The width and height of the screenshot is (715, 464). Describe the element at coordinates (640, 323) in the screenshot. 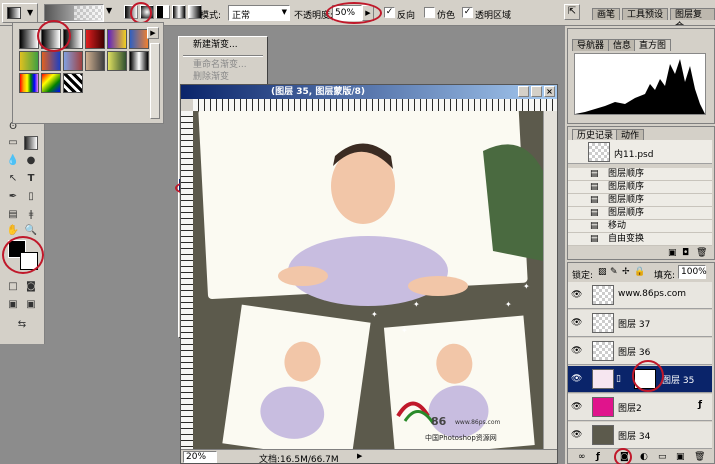

I see `layer-row: 👁 图层 37` at that location.